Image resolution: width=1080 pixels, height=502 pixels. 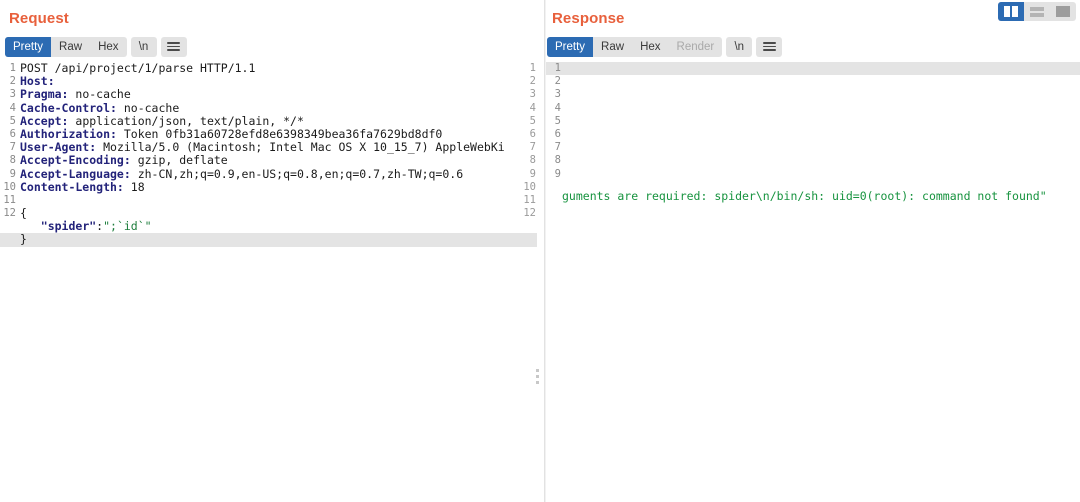 I want to click on response-tab-pretty: Pretty, so click(x=570, y=46).